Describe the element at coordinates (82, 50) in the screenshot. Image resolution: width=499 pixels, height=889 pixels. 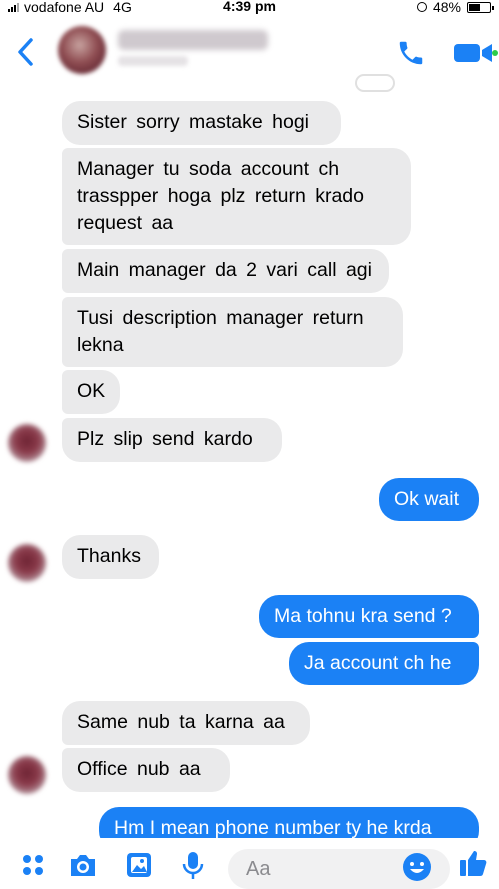
I see `contact-avatar` at that location.